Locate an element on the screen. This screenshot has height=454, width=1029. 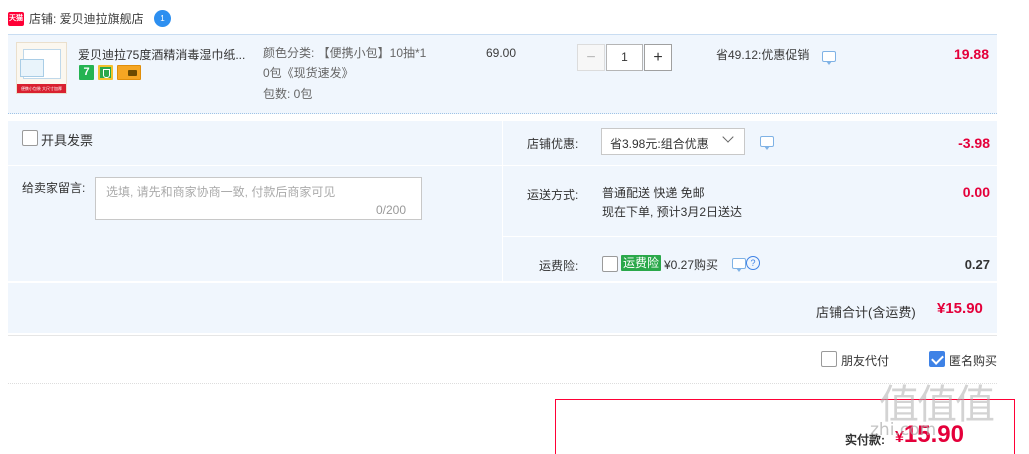
seven-day-return-icon: 7 is located at coordinates (86, 72).